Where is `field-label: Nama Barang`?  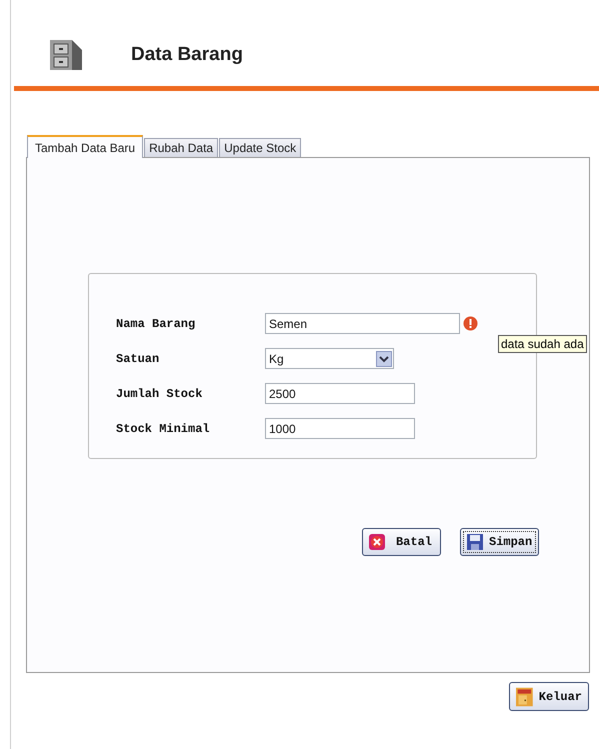 field-label: Nama Barang is located at coordinates (155, 323).